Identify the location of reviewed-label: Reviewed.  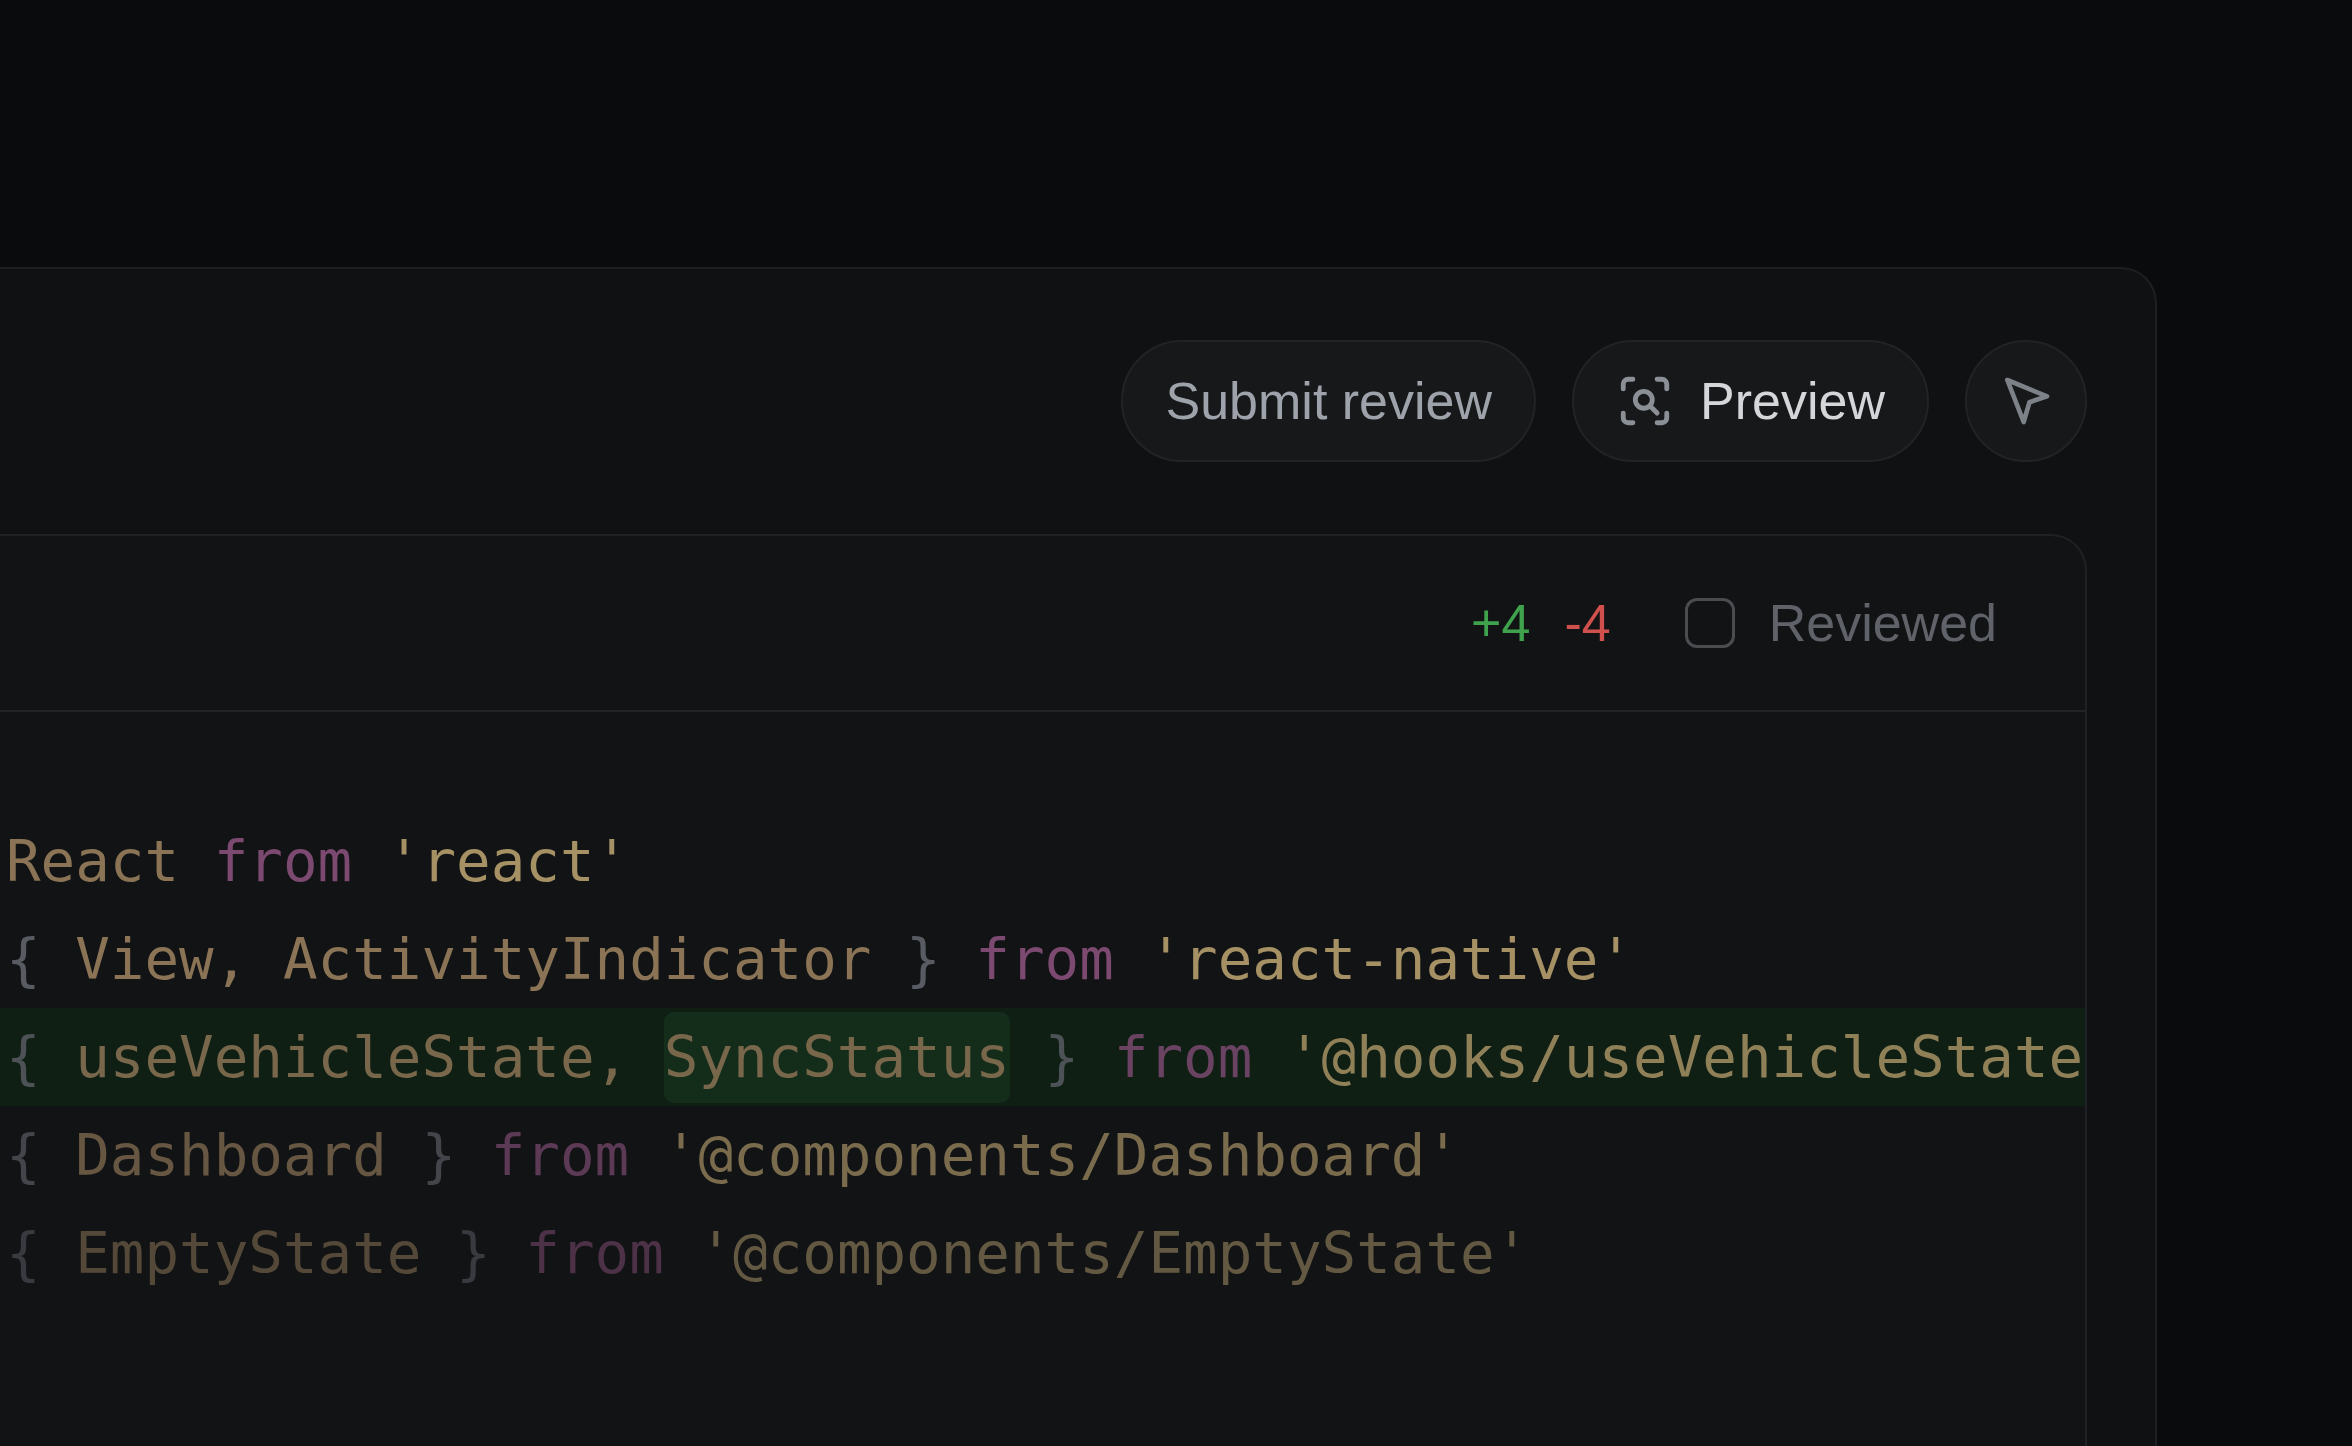
(1882, 623).